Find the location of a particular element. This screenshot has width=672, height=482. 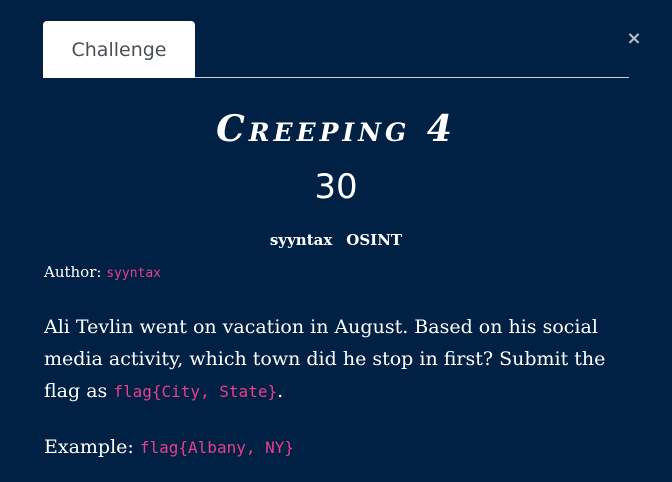

challenge-tags: syyntax OSINT is located at coordinates (336, 240).